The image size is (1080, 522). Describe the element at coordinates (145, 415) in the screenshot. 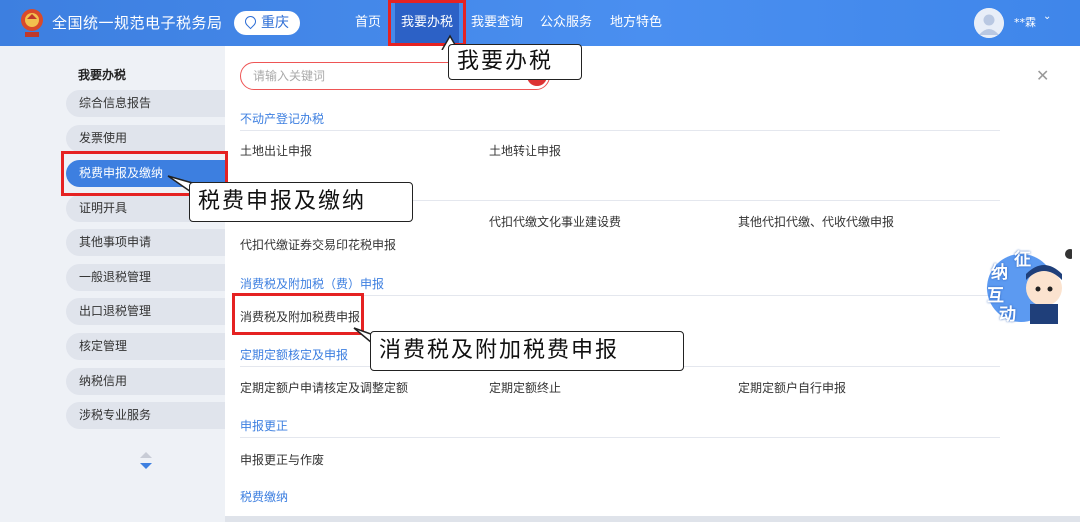

I see `sidebar-item-professional: 涉税专业服务` at that location.